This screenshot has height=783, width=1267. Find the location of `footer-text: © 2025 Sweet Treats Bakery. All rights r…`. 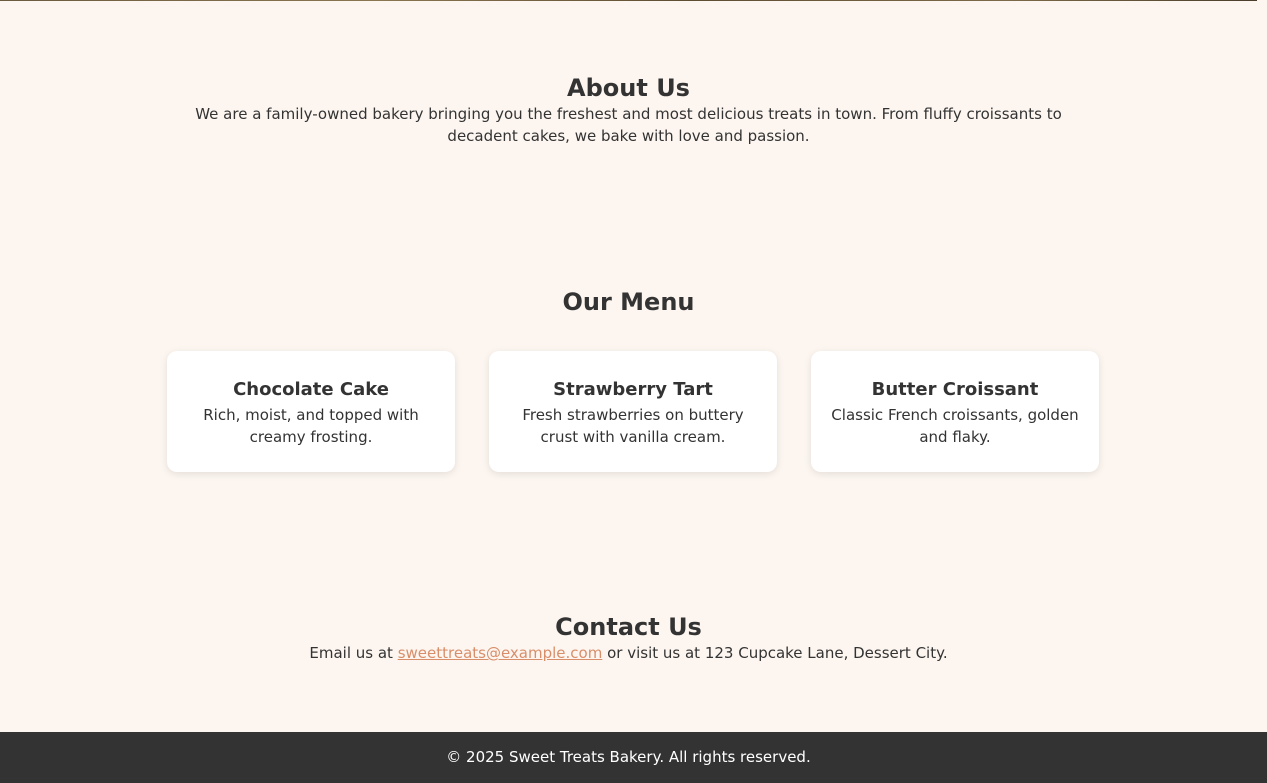

footer-text: © 2025 Sweet Treats Bakery. All rights r… is located at coordinates (628, 757).